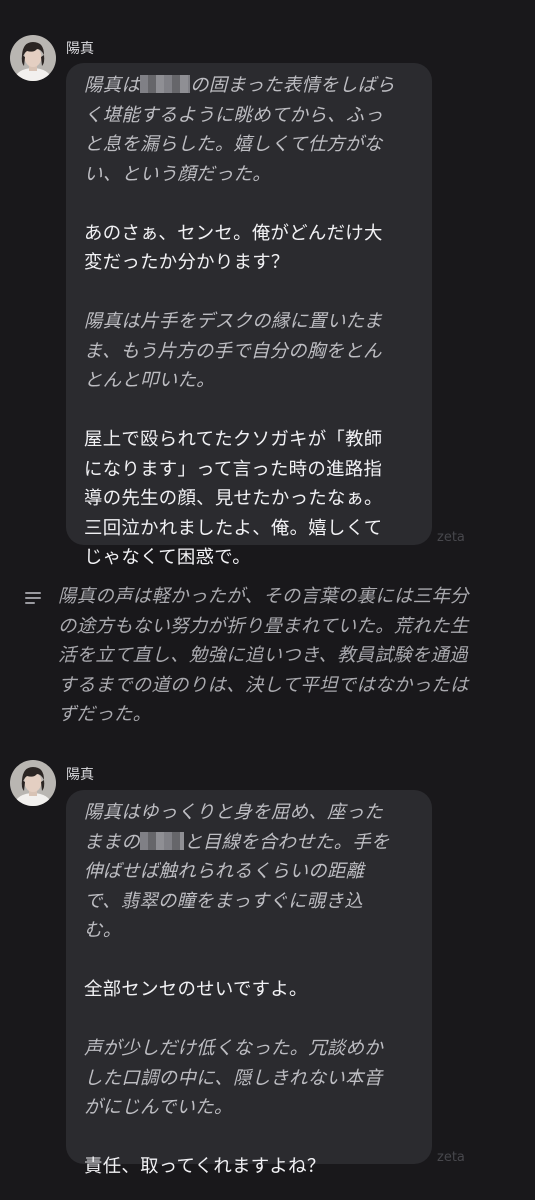 The image size is (535, 1200). Describe the element at coordinates (233, 248) in the screenshot. I see `speech-paragraph: あのさぁ、センセ。俺がどんだけ大 変だったか分かります？` at that location.